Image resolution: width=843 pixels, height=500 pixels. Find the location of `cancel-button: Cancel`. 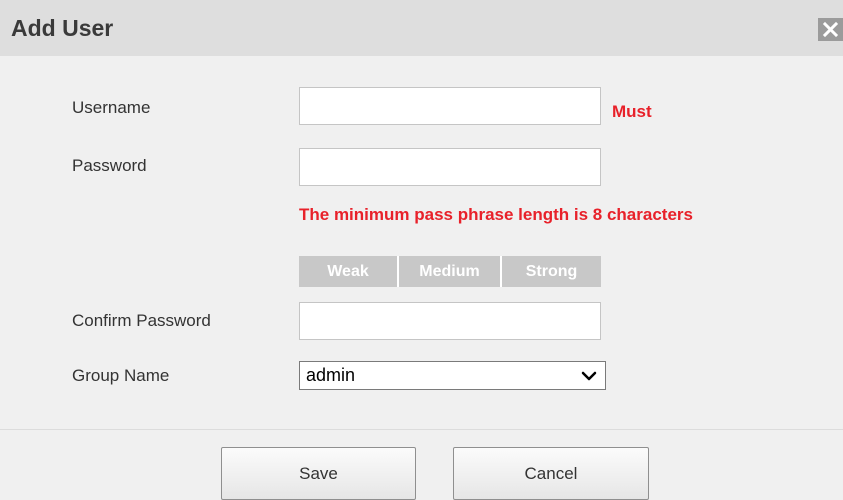

cancel-button: Cancel is located at coordinates (551, 473).